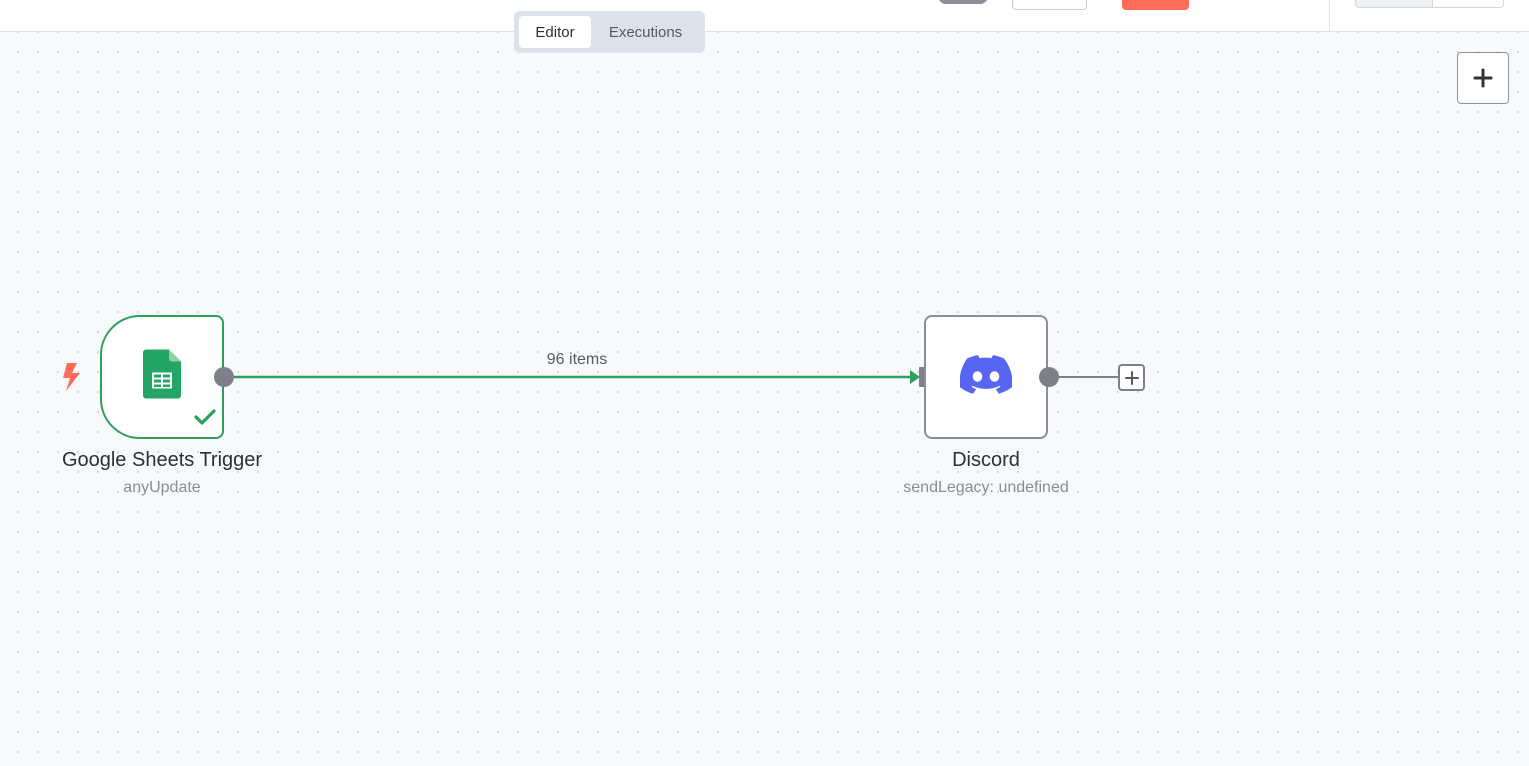 This screenshot has height=766, width=1529. I want to click on google-sheets-icon, so click(162, 377).